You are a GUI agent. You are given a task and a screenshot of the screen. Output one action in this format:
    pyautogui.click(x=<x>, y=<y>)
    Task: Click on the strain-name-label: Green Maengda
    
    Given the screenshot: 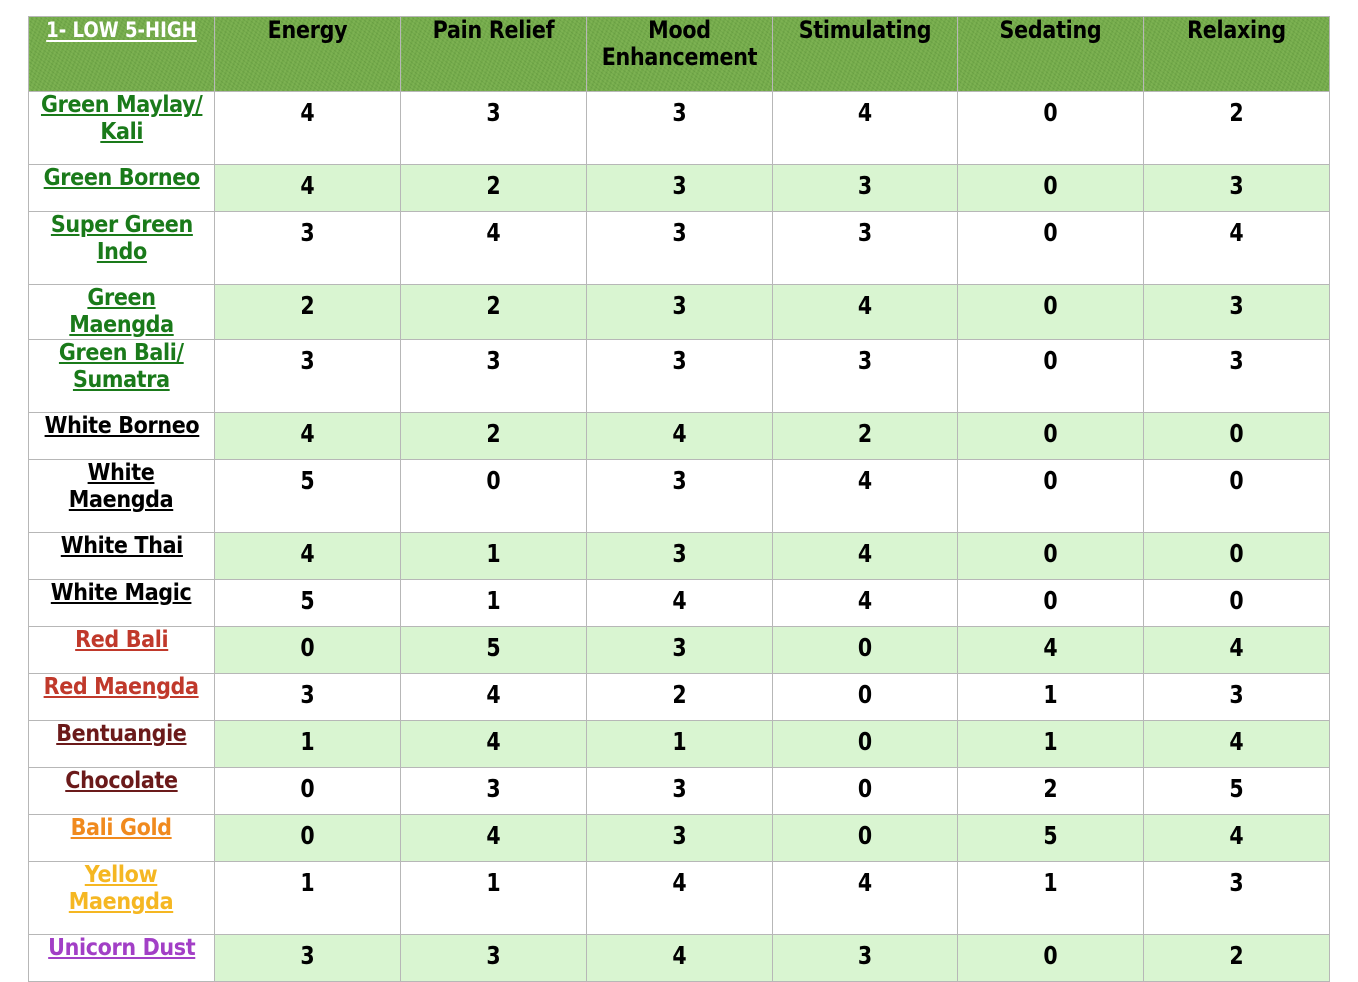 What is the action you would take?
    pyautogui.click(x=121, y=311)
    